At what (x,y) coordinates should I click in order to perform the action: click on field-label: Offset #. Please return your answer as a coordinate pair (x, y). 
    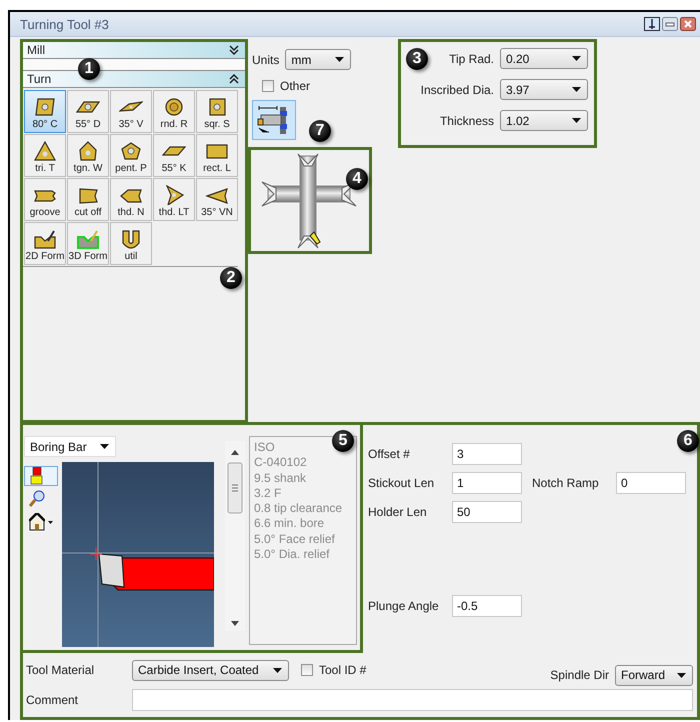
    Looking at the image, I should click on (389, 454).